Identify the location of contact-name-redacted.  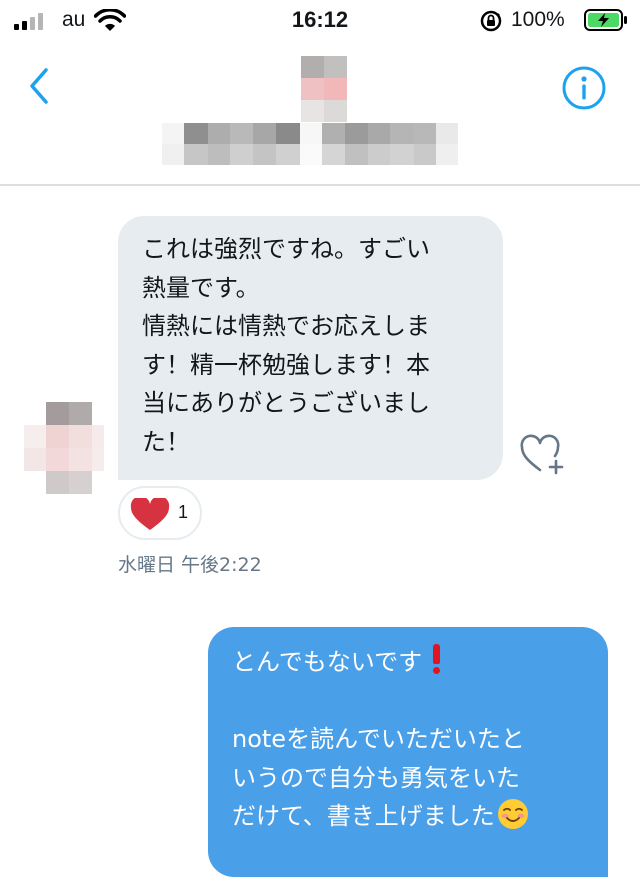
(310, 144).